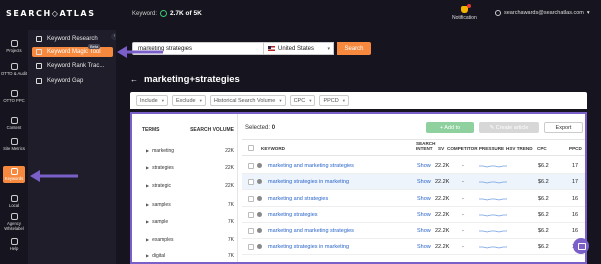  I want to click on rail-item-otto-audit: OTTO & Audit, so click(14, 69).